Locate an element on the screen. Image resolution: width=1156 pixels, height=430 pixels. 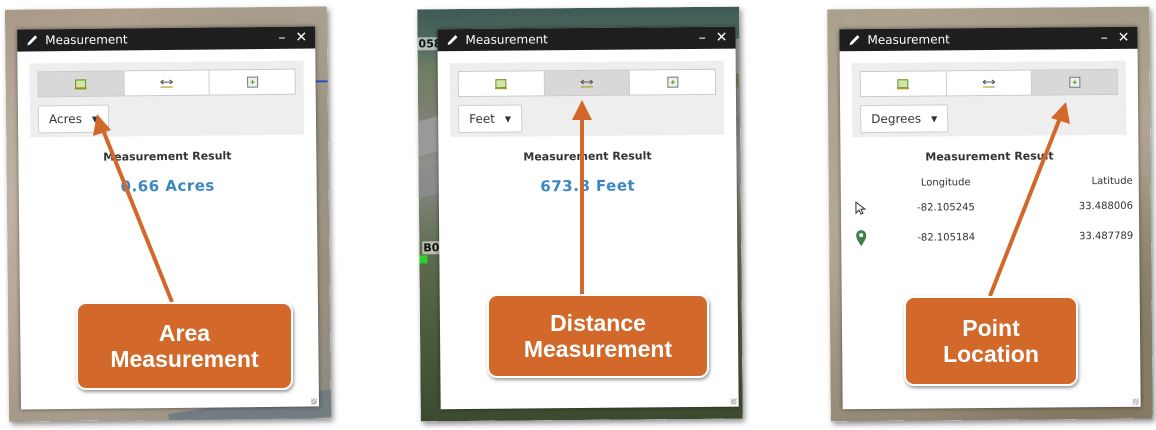
coordinate-row: -82.105184 33.487789 is located at coordinates (990, 237).